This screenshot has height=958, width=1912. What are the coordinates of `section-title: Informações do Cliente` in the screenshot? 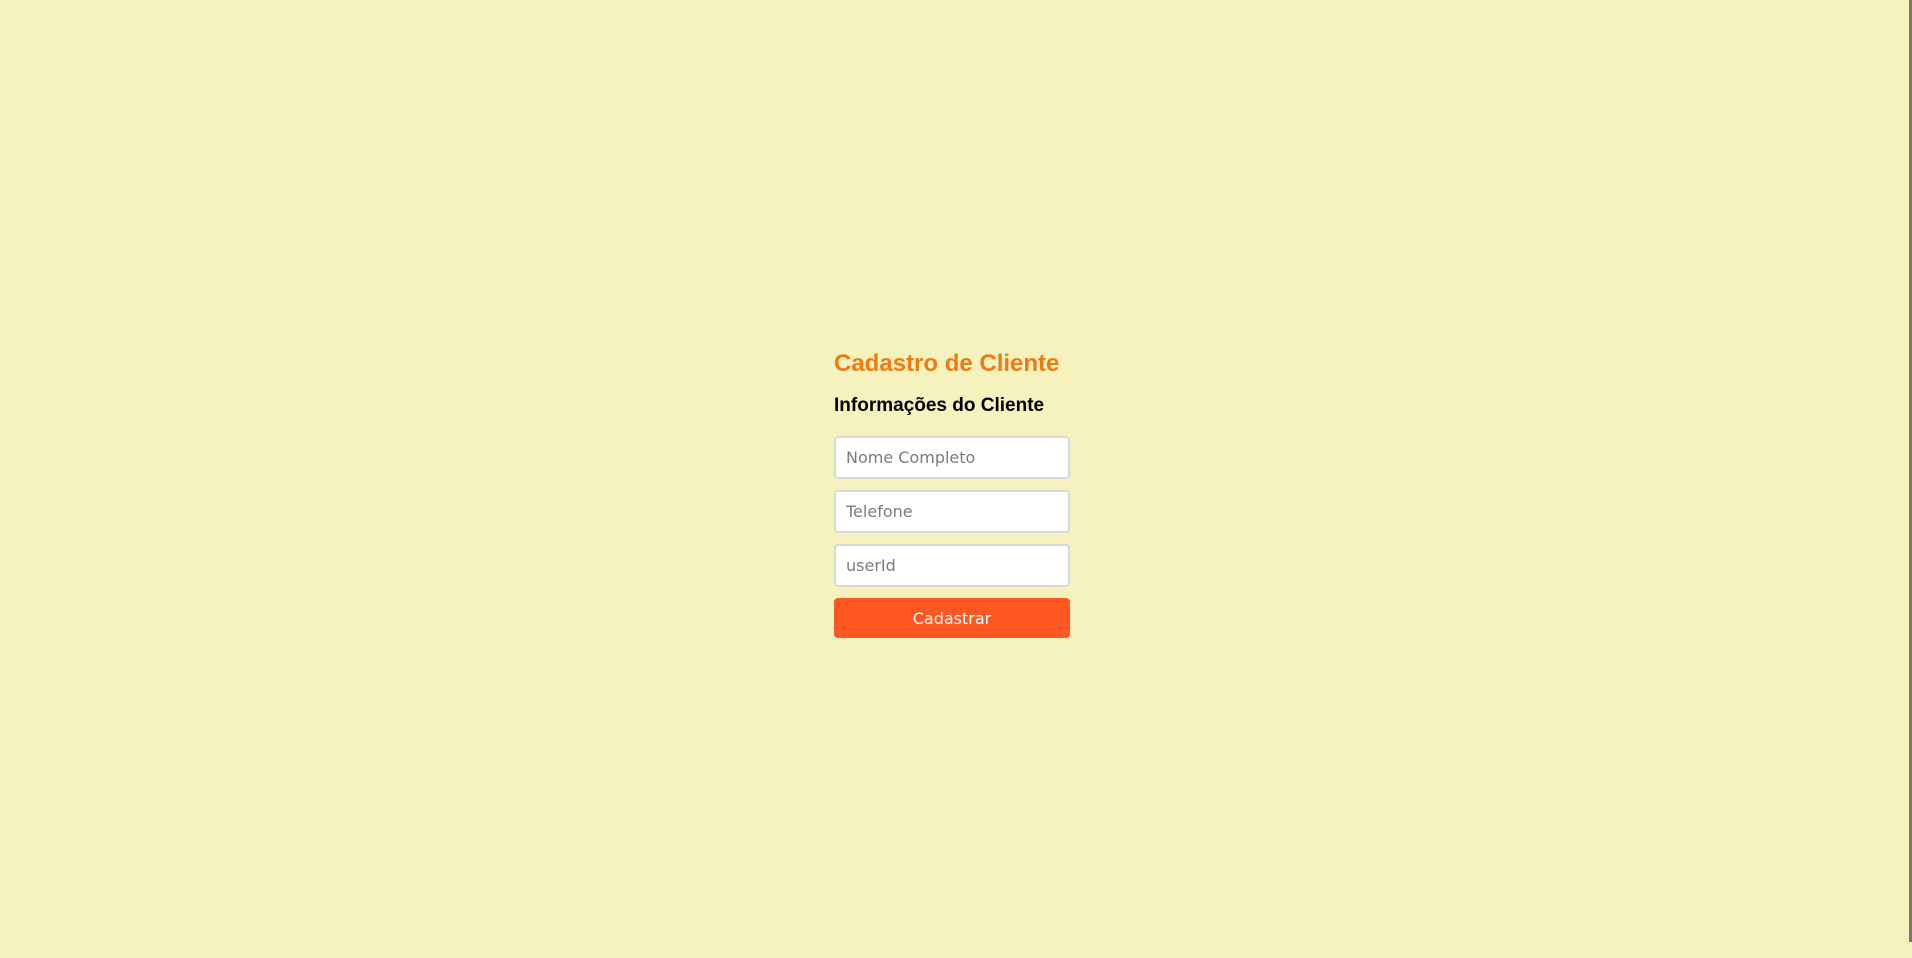 It's located at (939, 405).